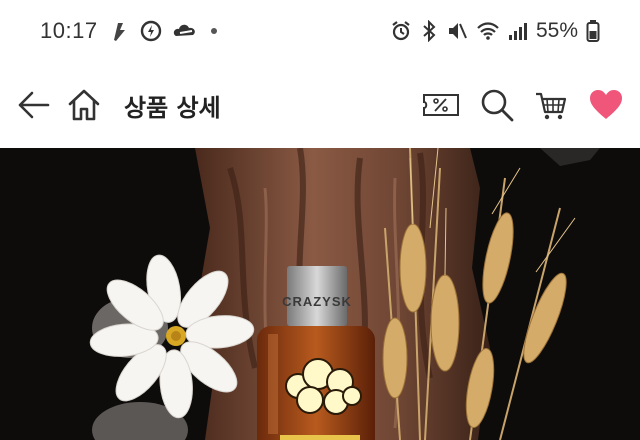 Image resolution: width=640 pixels, height=440 pixels. I want to click on wifi-icon, so click(488, 31).